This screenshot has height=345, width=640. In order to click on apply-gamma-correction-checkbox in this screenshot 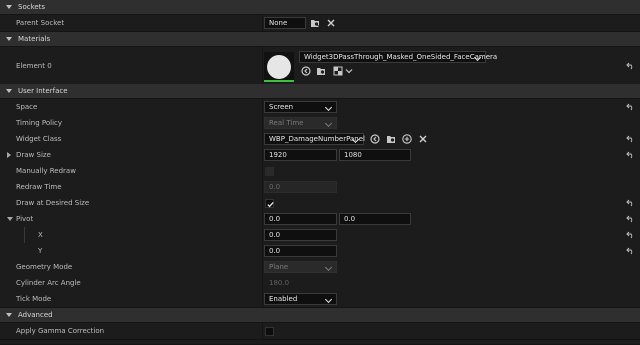, I will do `click(269, 331)`.